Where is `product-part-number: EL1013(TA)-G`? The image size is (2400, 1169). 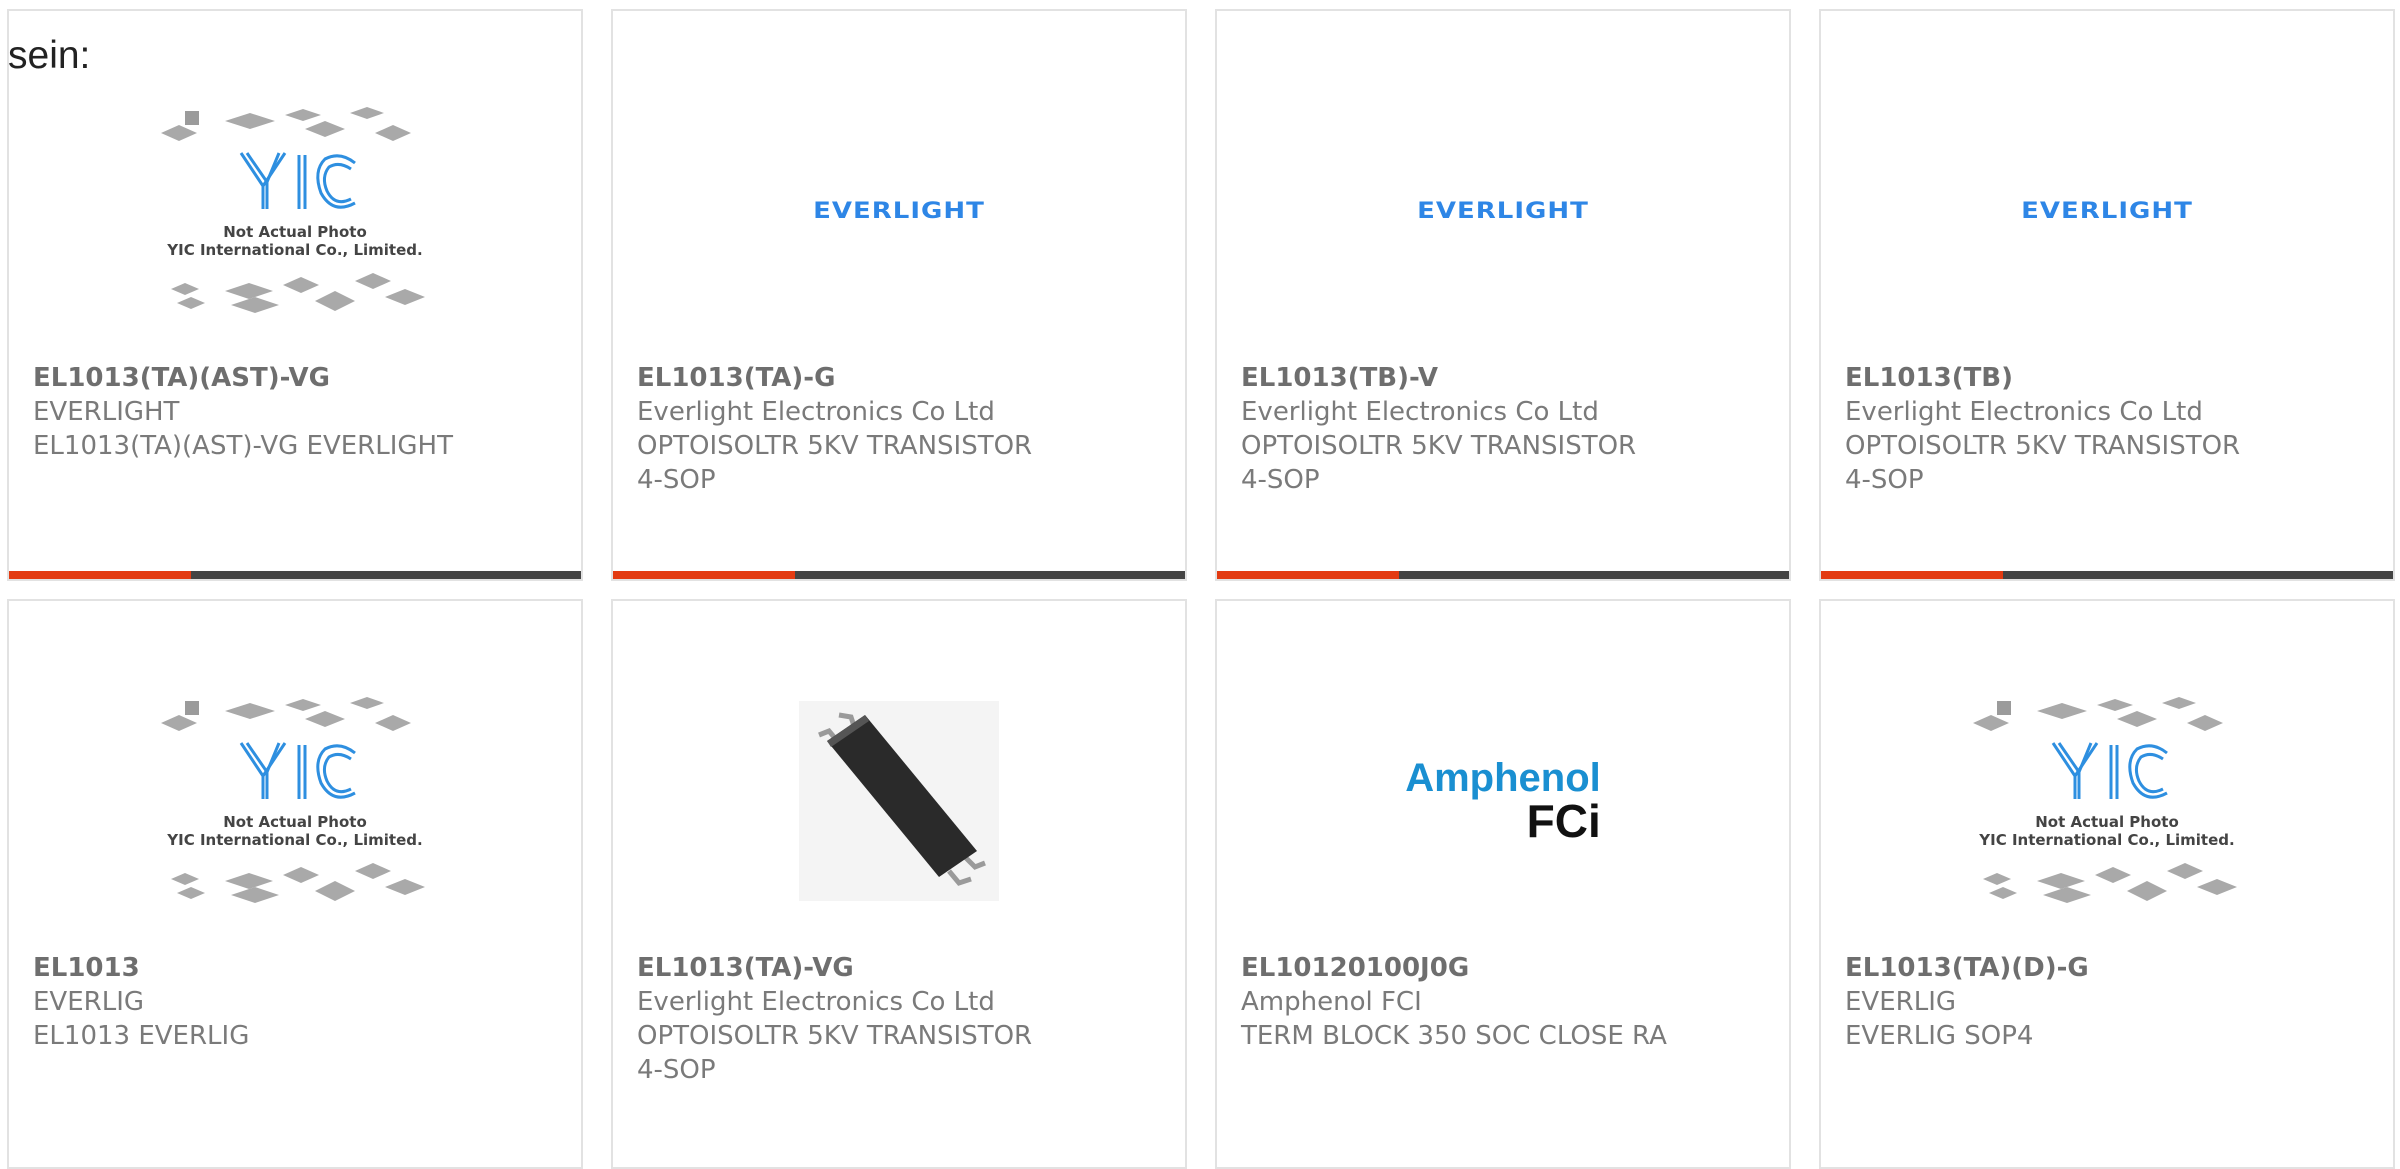 product-part-number: EL1013(TA)-G is located at coordinates (906, 378).